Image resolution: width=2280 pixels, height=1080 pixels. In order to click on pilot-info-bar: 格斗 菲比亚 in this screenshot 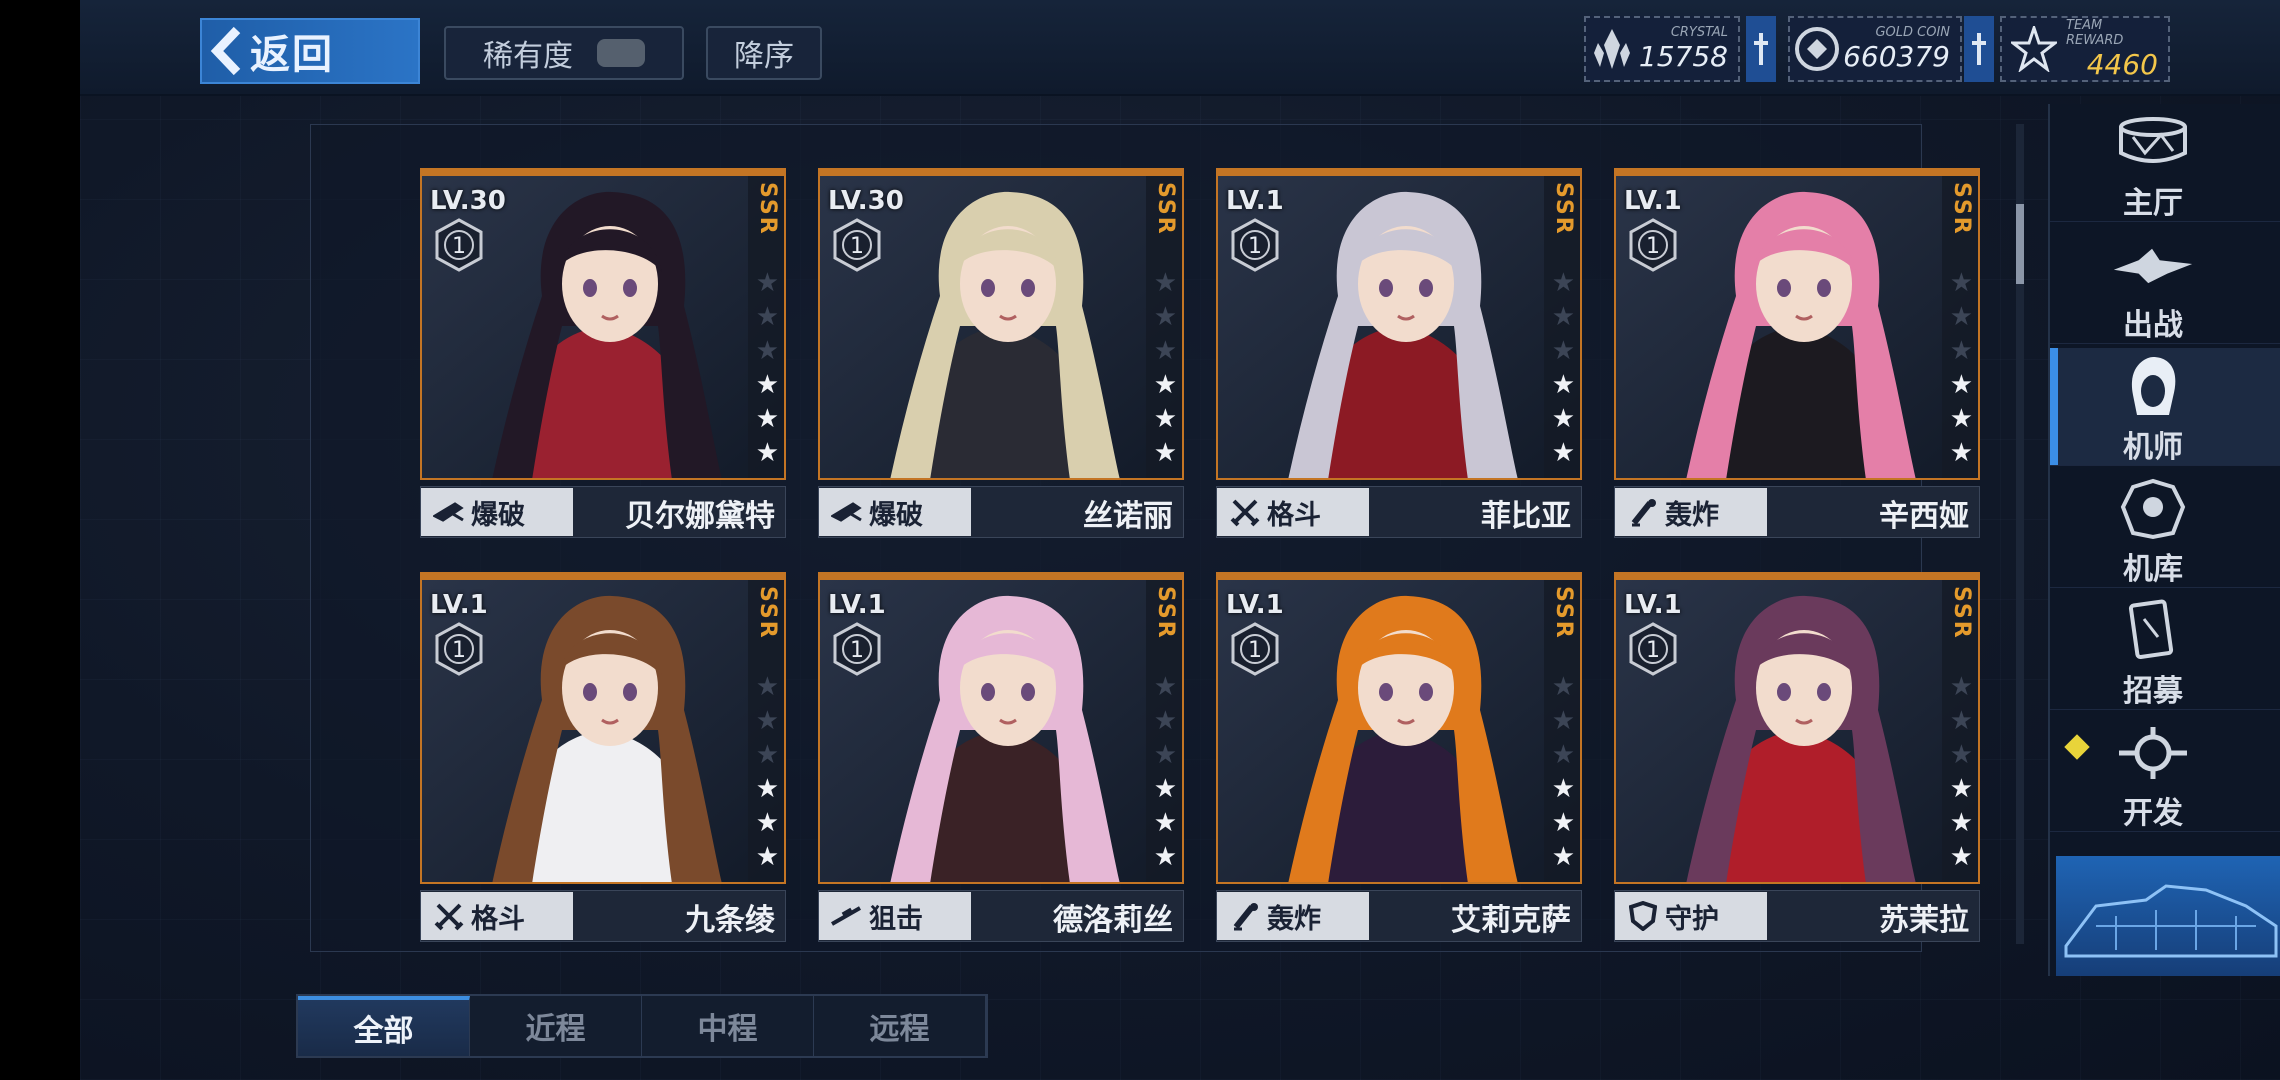, I will do `click(1399, 512)`.